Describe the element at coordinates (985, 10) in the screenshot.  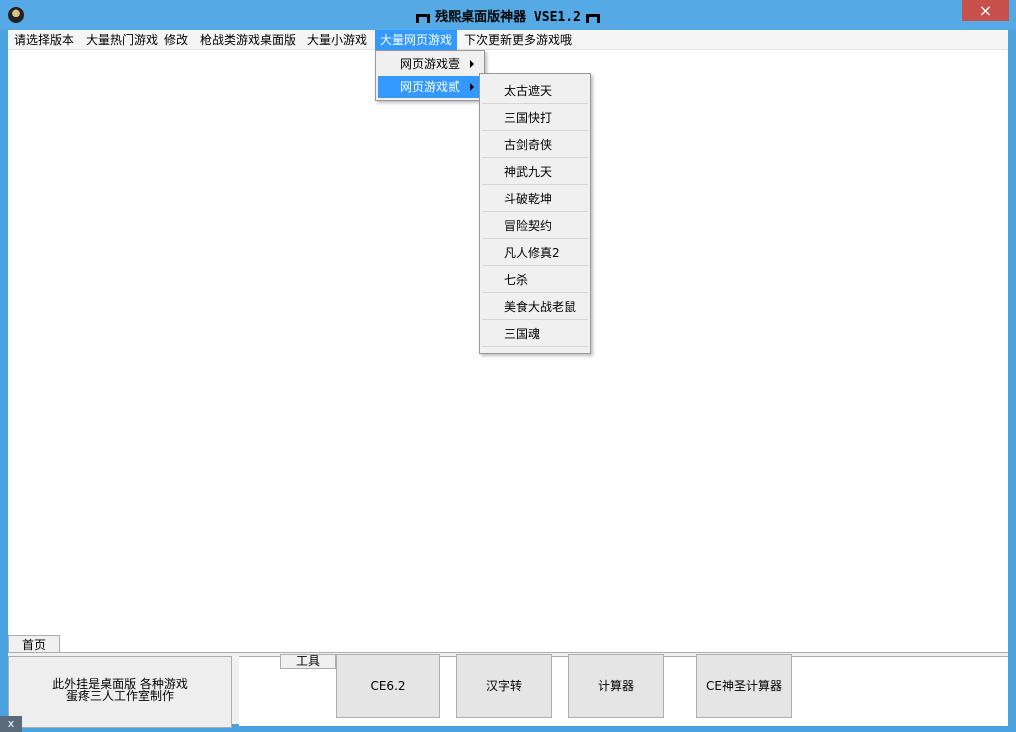
I see `close-button: ×` at that location.